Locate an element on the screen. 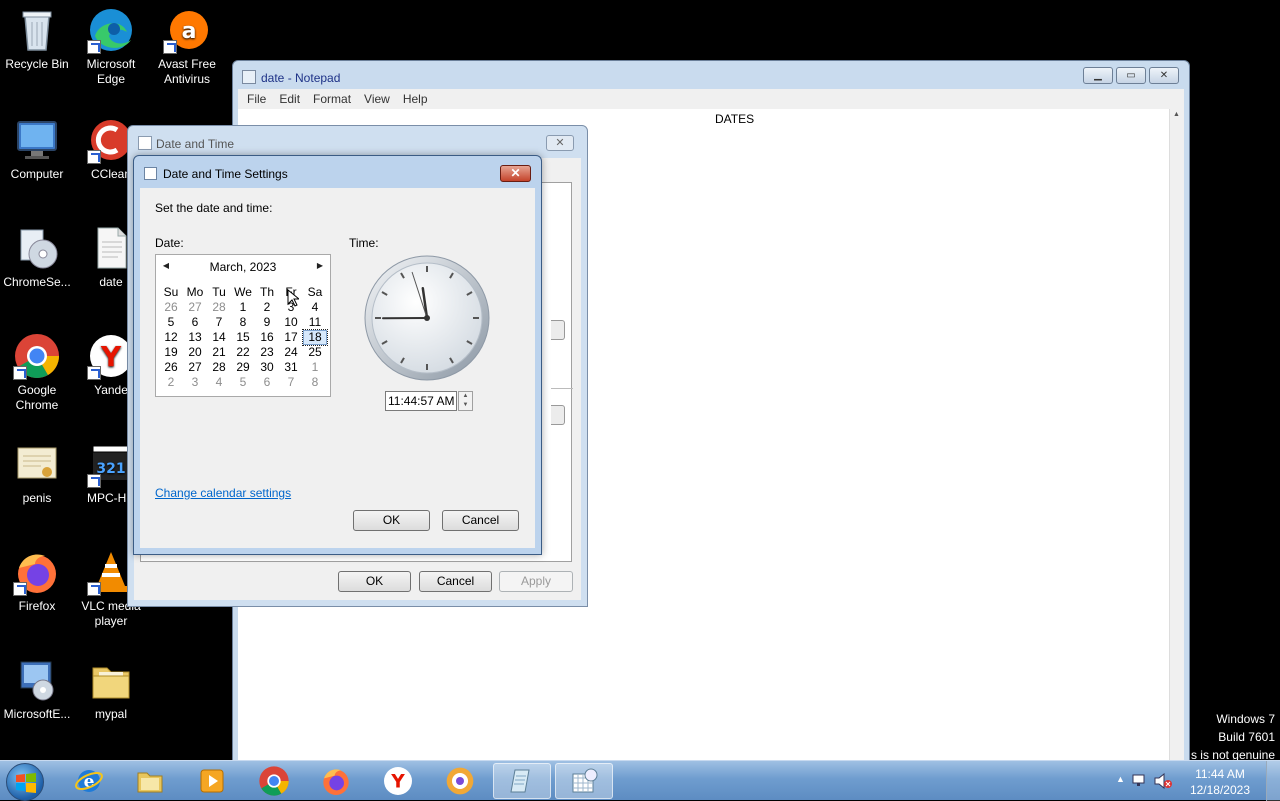 The image size is (1280, 801). calendar-week-row: 2345678 is located at coordinates (243, 382).